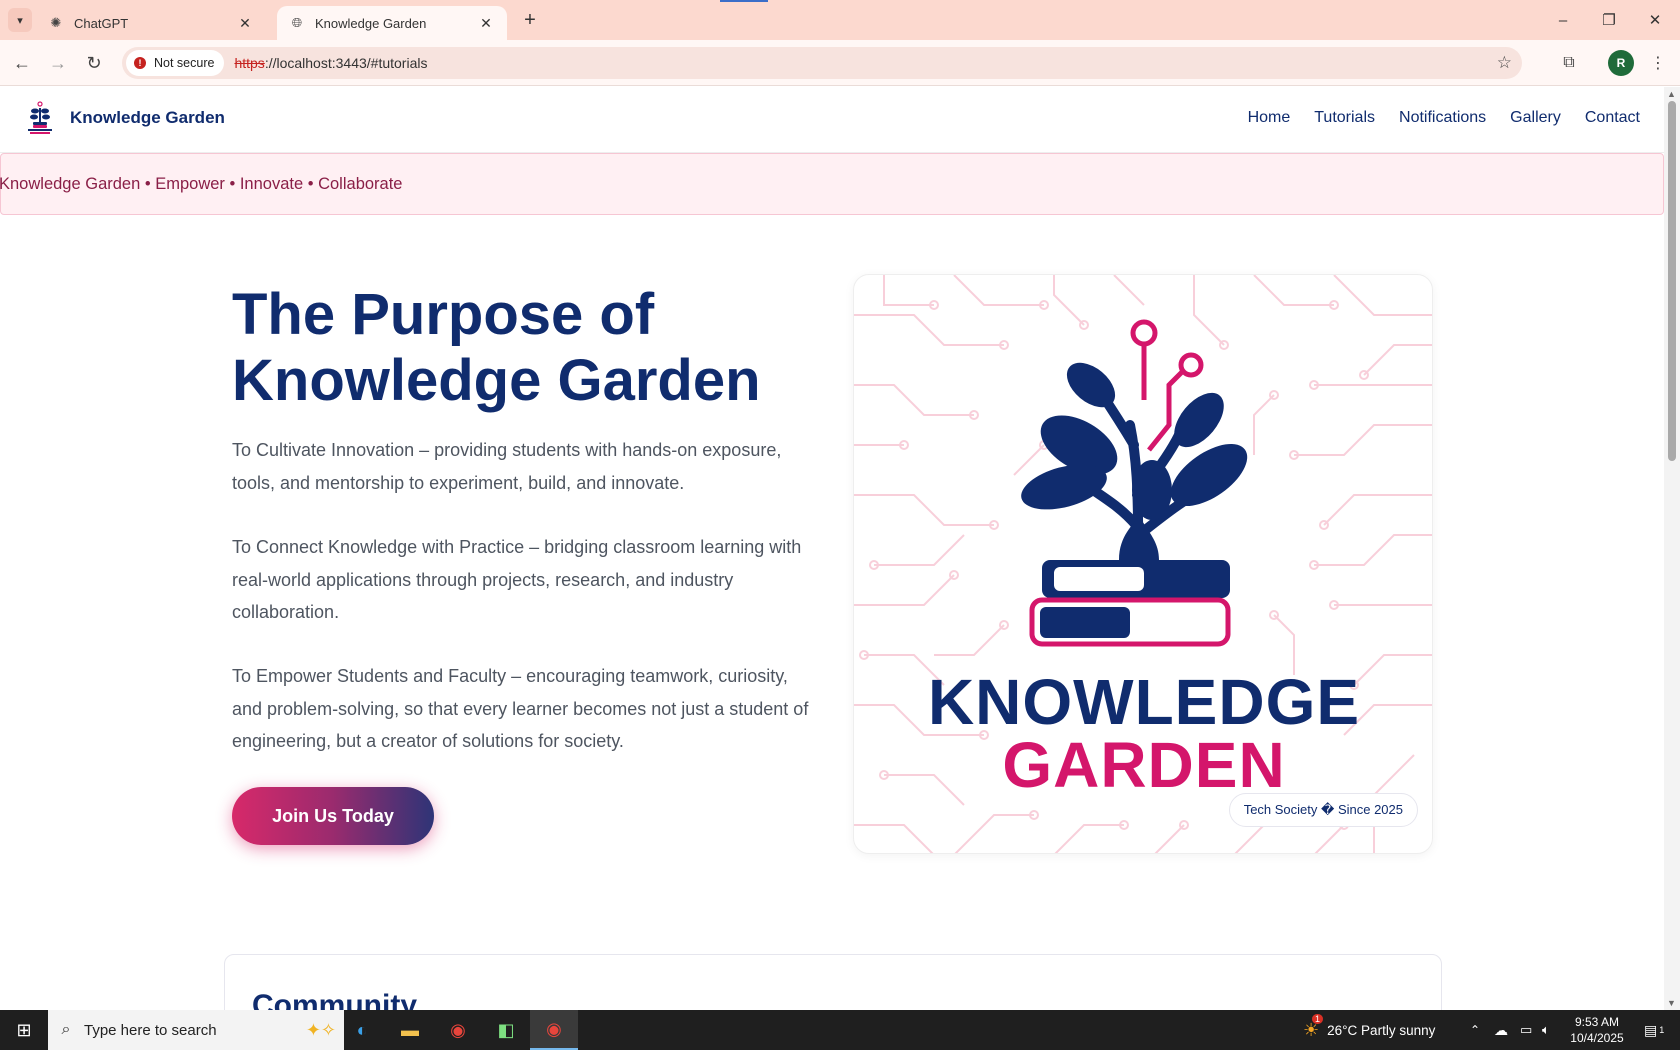 The width and height of the screenshot is (1680, 1050). Describe the element at coordinates (1526, 1030) in the screenshot. I see `network-icon: ▭` at that location.